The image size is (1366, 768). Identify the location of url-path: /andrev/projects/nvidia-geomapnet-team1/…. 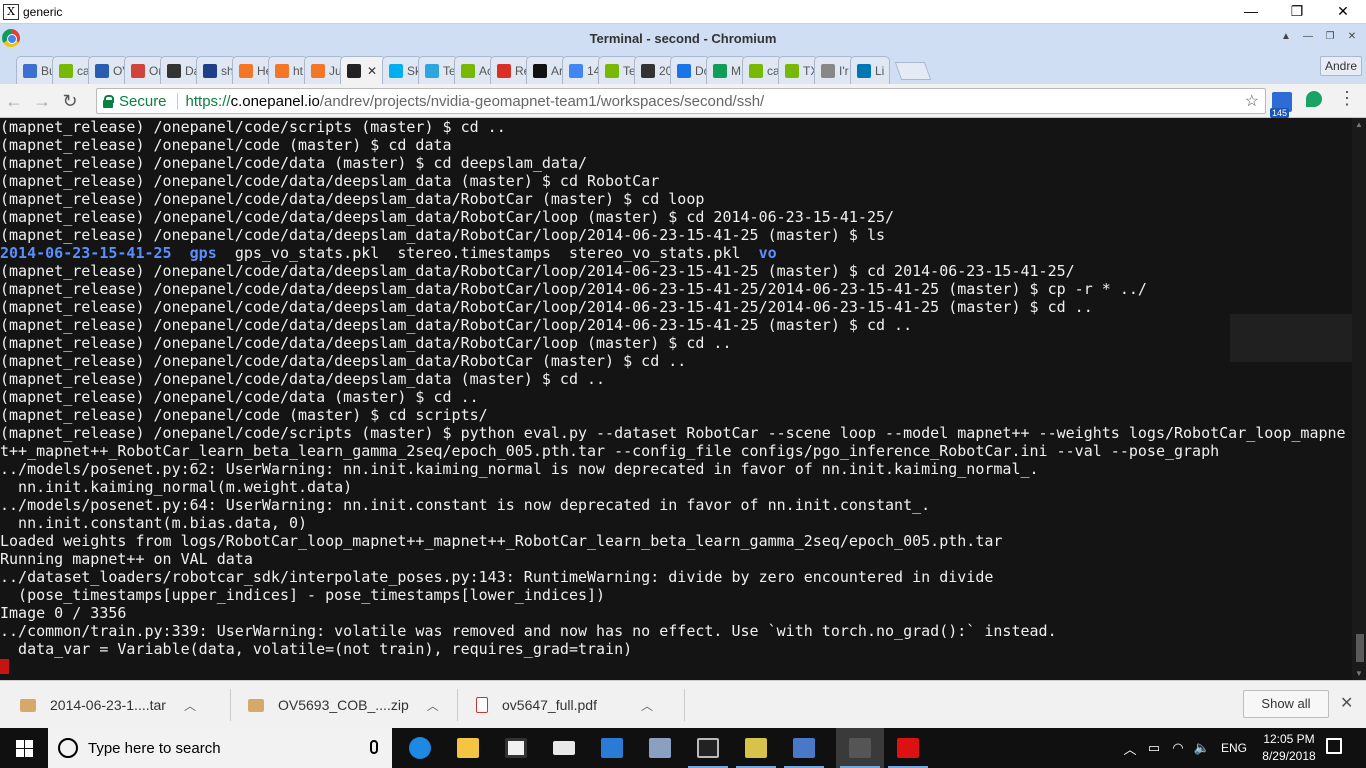
(542, 101).